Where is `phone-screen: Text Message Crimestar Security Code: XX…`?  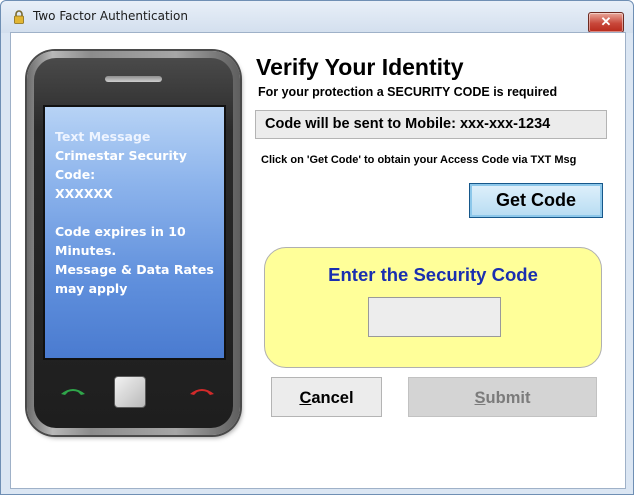 phone-screen: Text Message Crimestar Security Code: XX… is located at coordinates (134, 232).